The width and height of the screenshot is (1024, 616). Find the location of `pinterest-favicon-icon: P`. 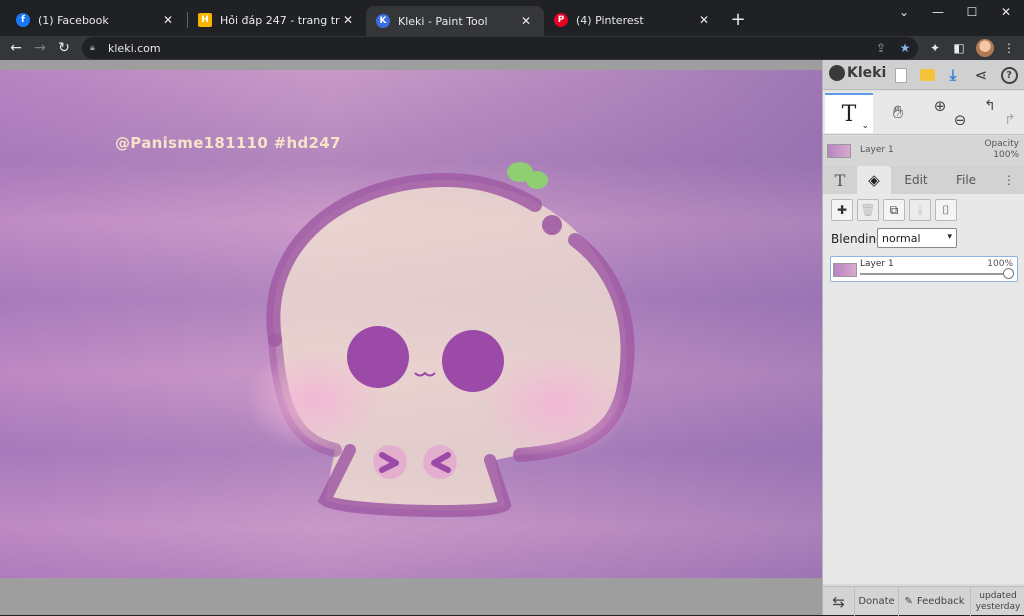

pinterest-favicon-icon: P is located at coordinates (561, 20).